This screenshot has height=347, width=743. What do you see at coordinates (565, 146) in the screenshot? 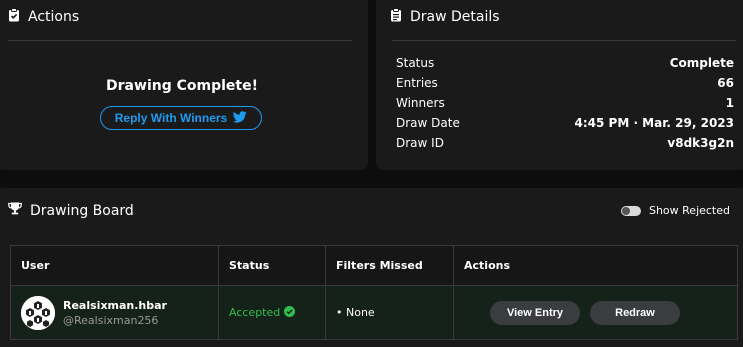
I see `detail-row-draw-id: Draw ID v8dk3g2n` at bounding box center [565, 146].